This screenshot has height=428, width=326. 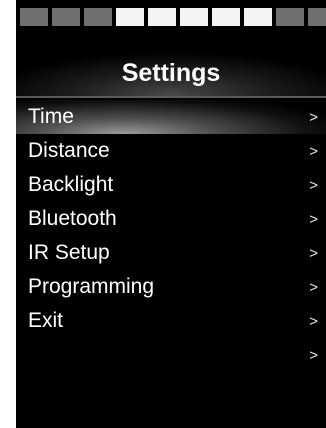 I want to click on menu-item-exit: Exit >, so click(x=171, y=321).